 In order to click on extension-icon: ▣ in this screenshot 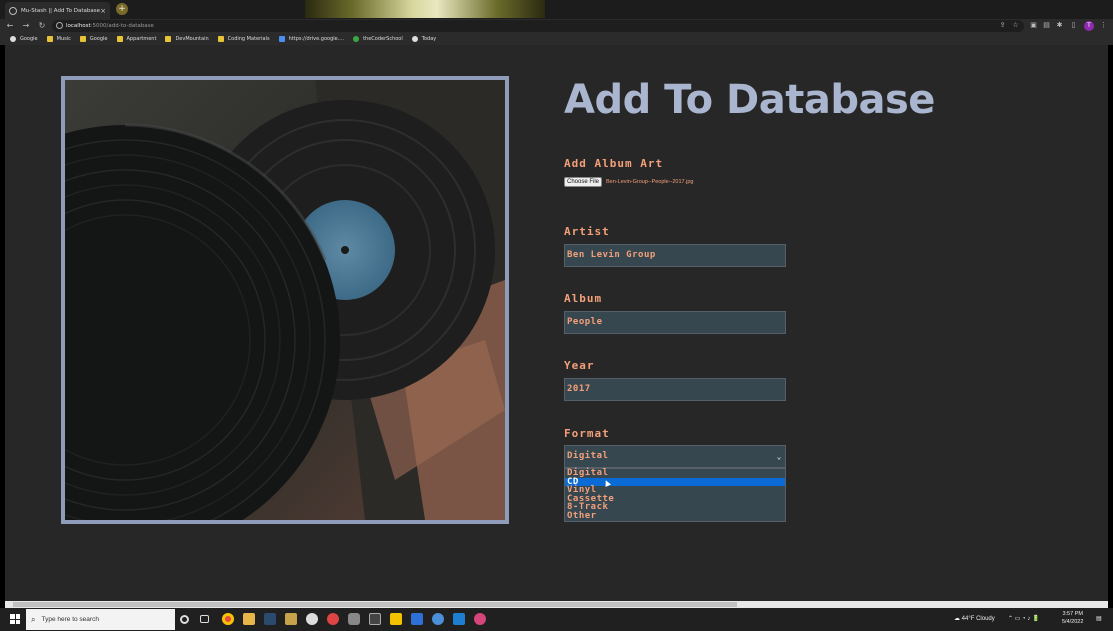, I will do `click(1033, 25)`.